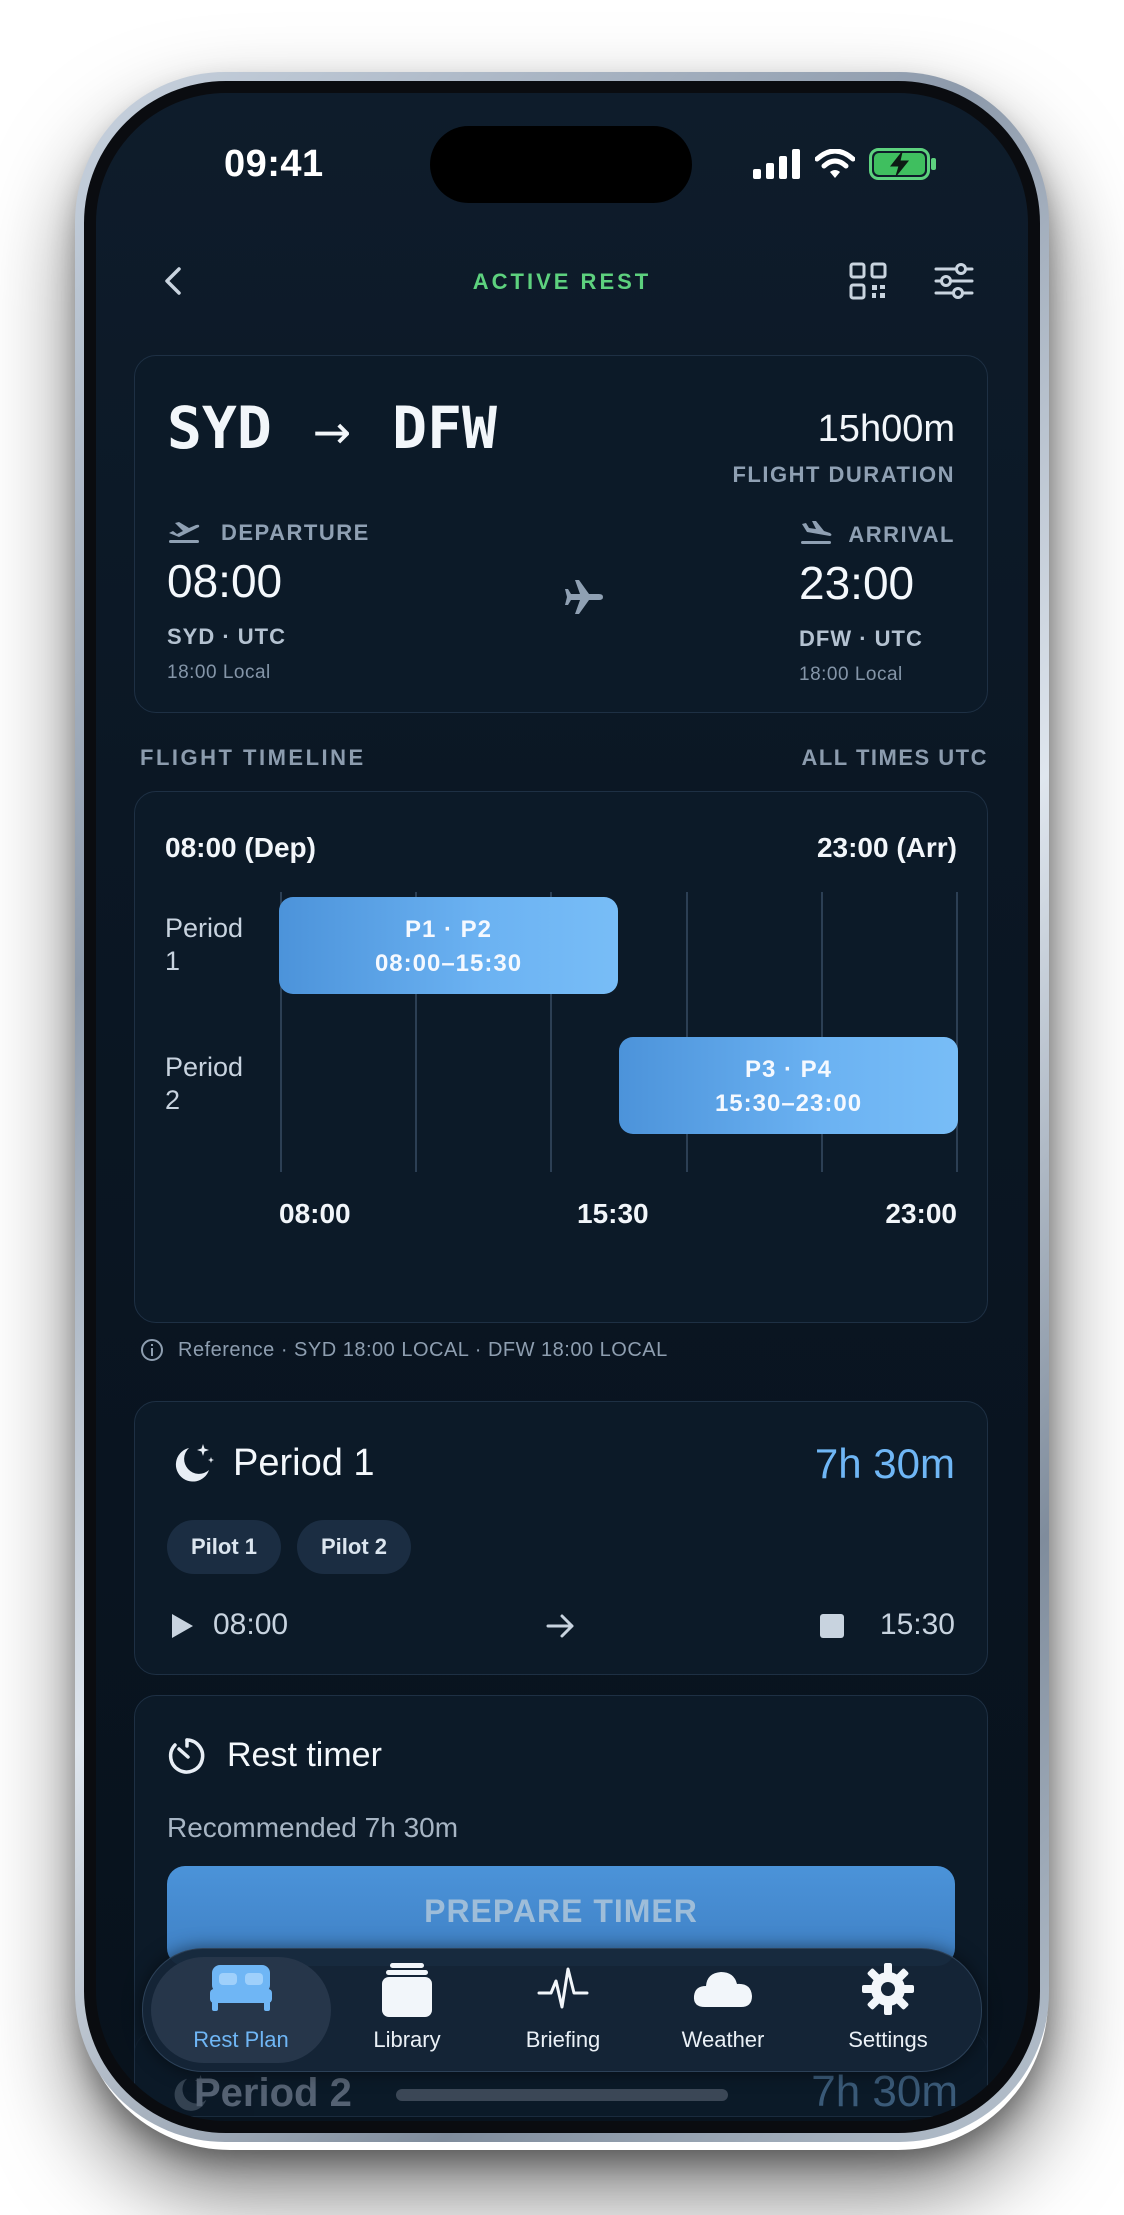  I want to click on status-icons, so click(845, 164).